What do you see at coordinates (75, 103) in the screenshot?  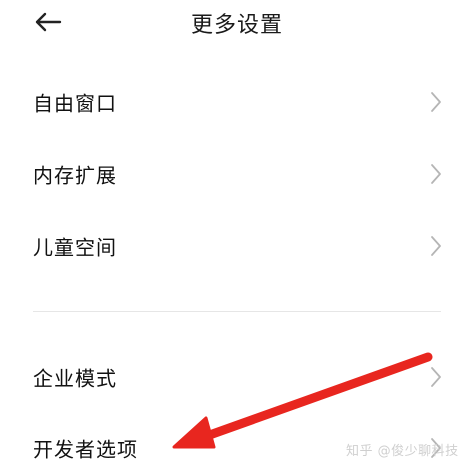 I see `settings-item-label: 自由窗口` at bounding box center [75, 103].